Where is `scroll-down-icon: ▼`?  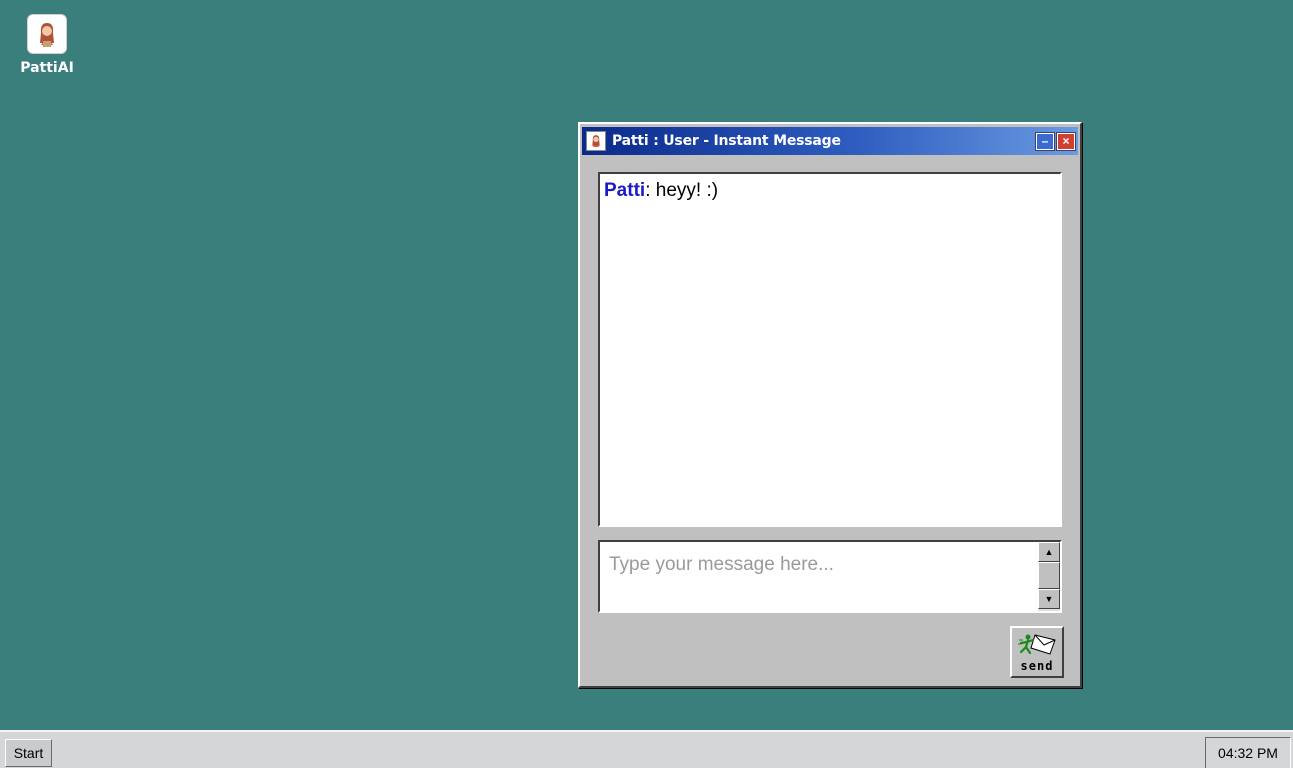
scroll-down-icon: ▼ is located at coordinates (1049, 599).